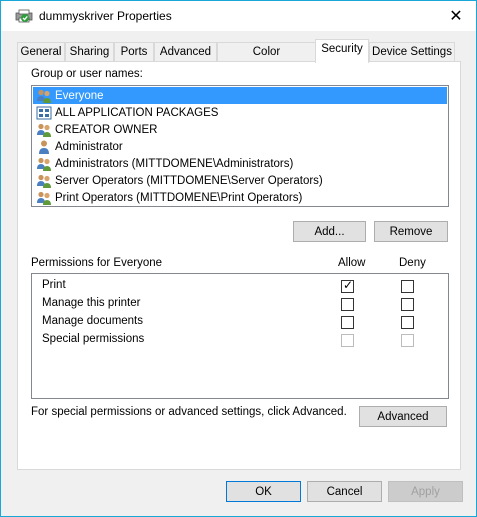 Image resolution: width=477 pixels, height=517 pixels. What do you see at coordinates (242, 304) in the screenshot?
I see `permission-row-manage-printer: Manage this printer` at bounding box center [242, 304].